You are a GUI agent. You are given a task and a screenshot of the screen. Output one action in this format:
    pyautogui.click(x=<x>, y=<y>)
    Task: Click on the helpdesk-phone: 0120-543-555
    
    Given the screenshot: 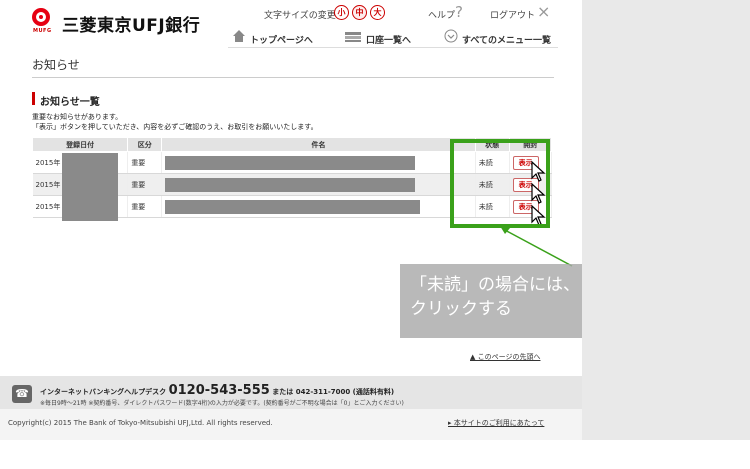 What is the action you would take?
    pyautogui.click(x=219, y=390)
    